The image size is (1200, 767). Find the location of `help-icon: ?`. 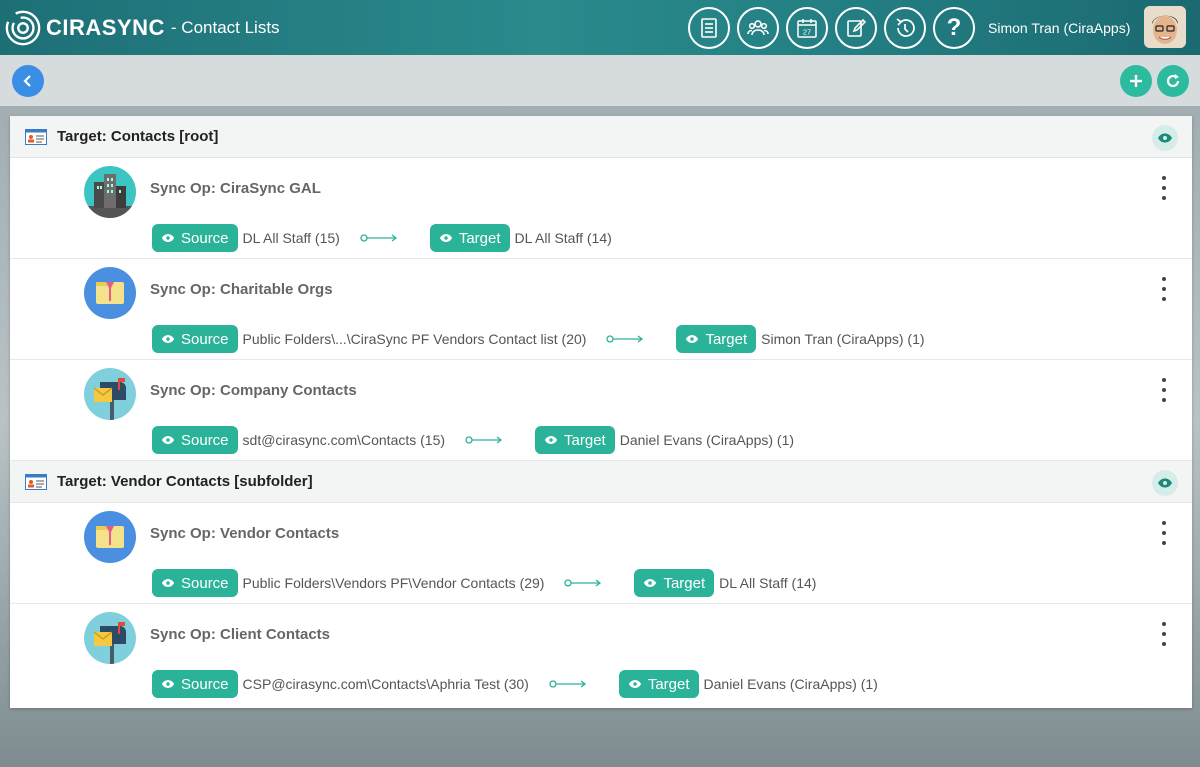

help-icon: ? is located at coordinates (954, 28).